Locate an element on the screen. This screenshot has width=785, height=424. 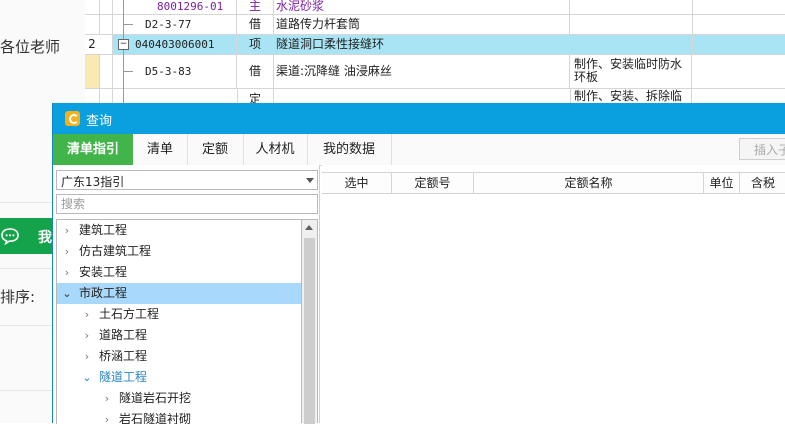
row-type: 定 is located at coordinates (255, 96).